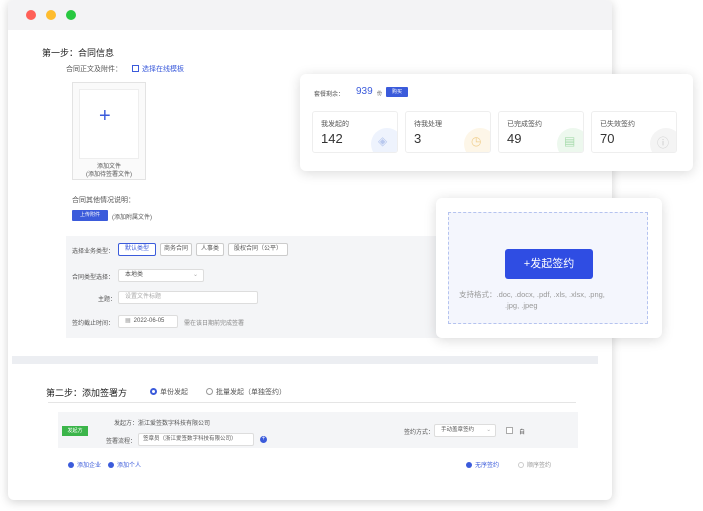  Describe the element at coordinates (305, 360) in the screenshot. I see `section-divider` at that location.